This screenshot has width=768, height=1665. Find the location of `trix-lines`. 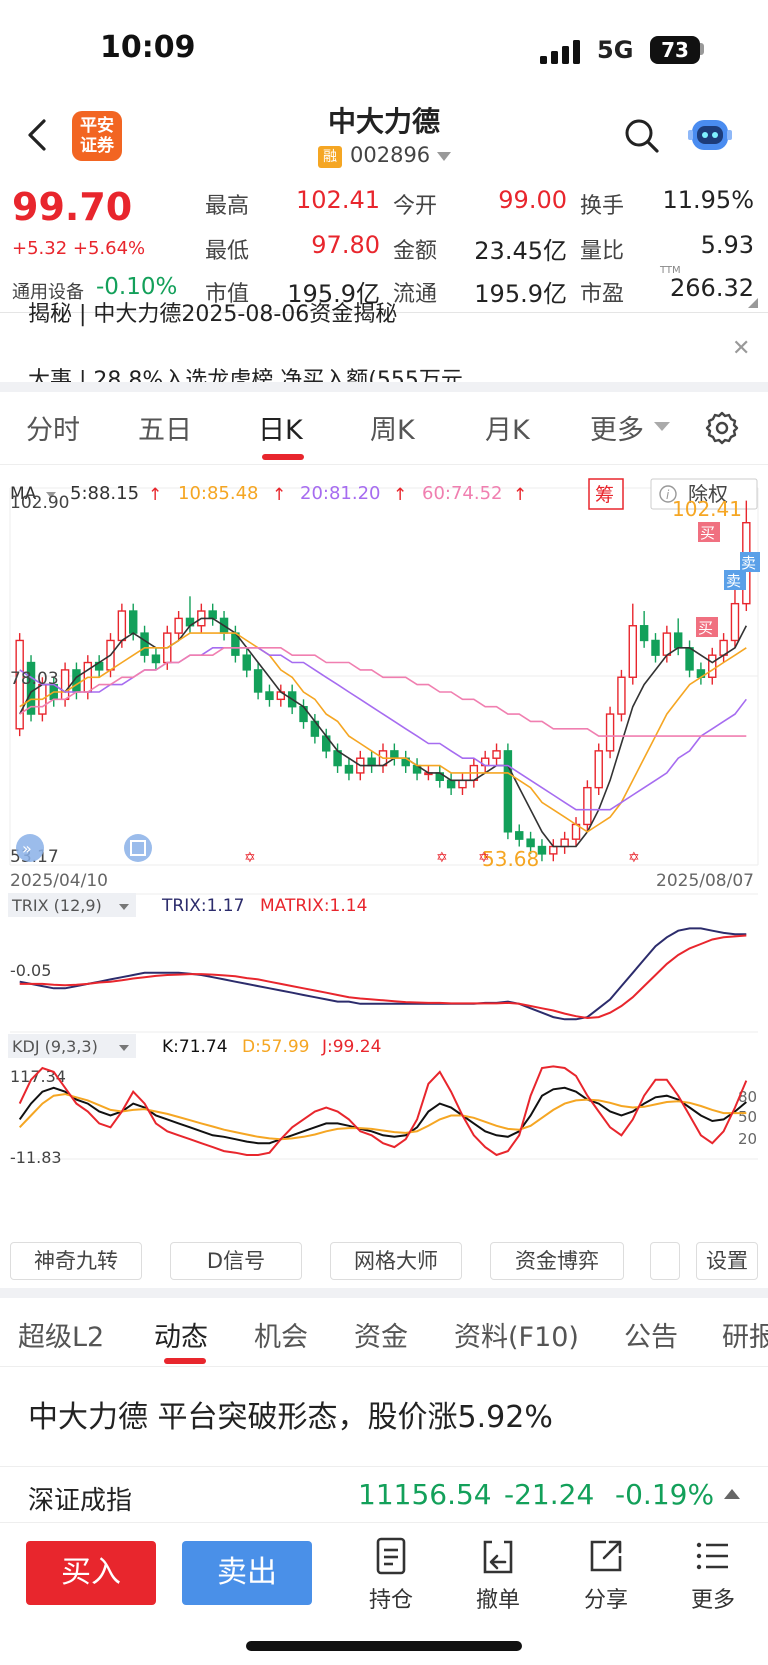

trix-lines is located at coordinates (383, 974).